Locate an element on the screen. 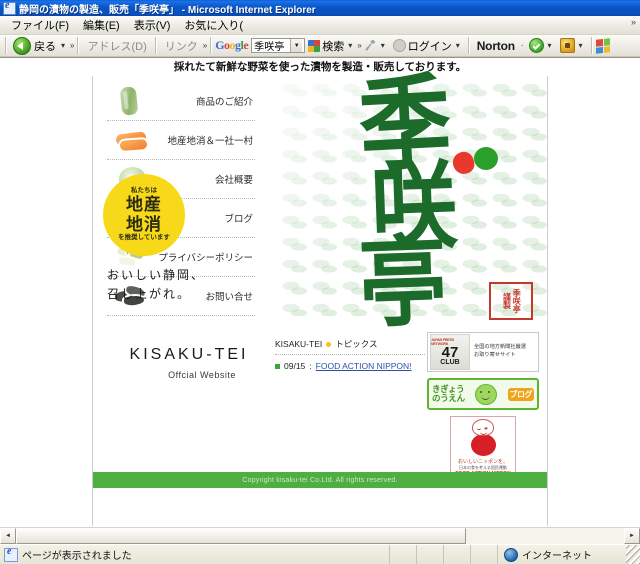 Image resolution: width=640 pixels, height=564 pixels. google-search-button: 検索 ▾ is located at coordinates (331, 46).